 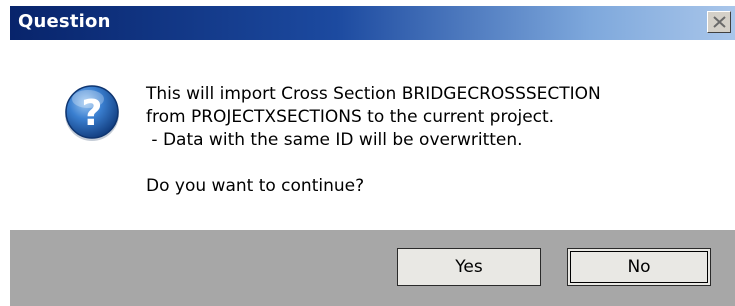 What do you see at coordinates (5, 153) in the screenshot?
I see `background-sliver` at bounding box center [5, 153].